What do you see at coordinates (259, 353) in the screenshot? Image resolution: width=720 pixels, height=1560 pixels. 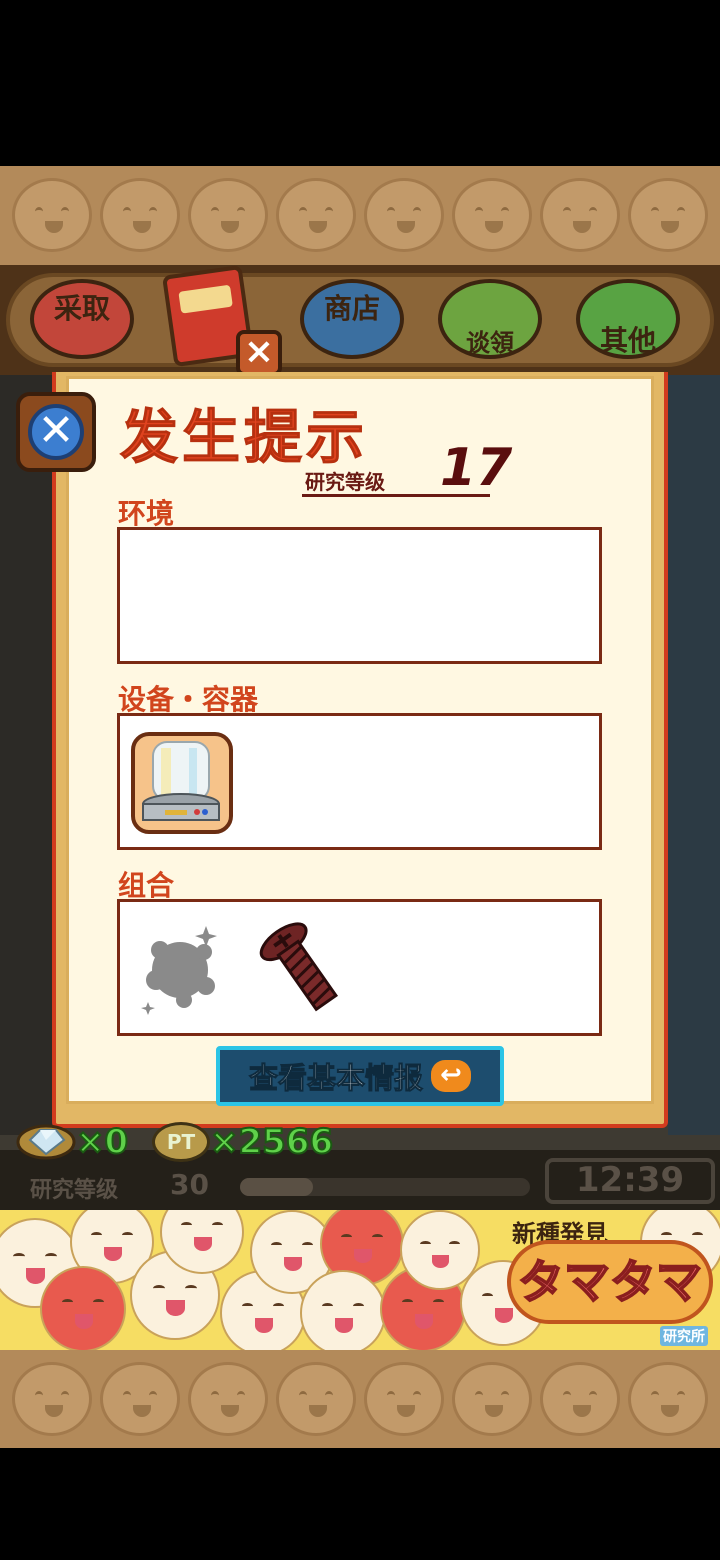 I see `close-icon: ×` at bounding box center [259, 353].